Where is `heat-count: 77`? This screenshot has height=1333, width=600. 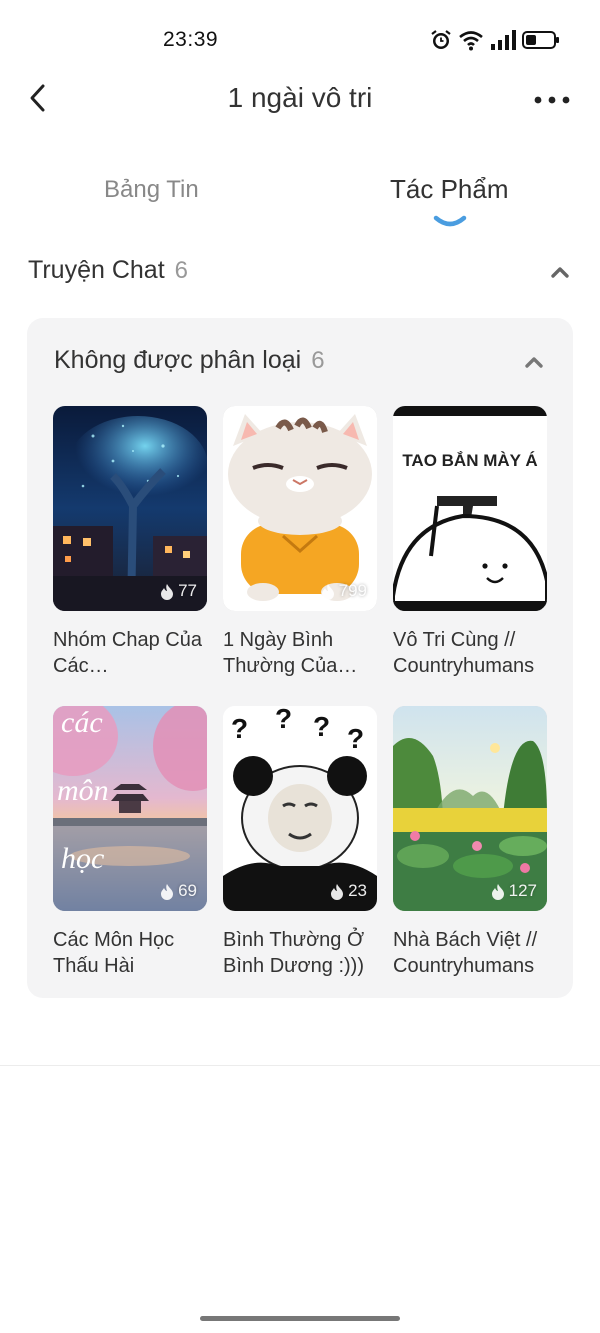
heat-count: 77 is located at coordinates (187, 590).